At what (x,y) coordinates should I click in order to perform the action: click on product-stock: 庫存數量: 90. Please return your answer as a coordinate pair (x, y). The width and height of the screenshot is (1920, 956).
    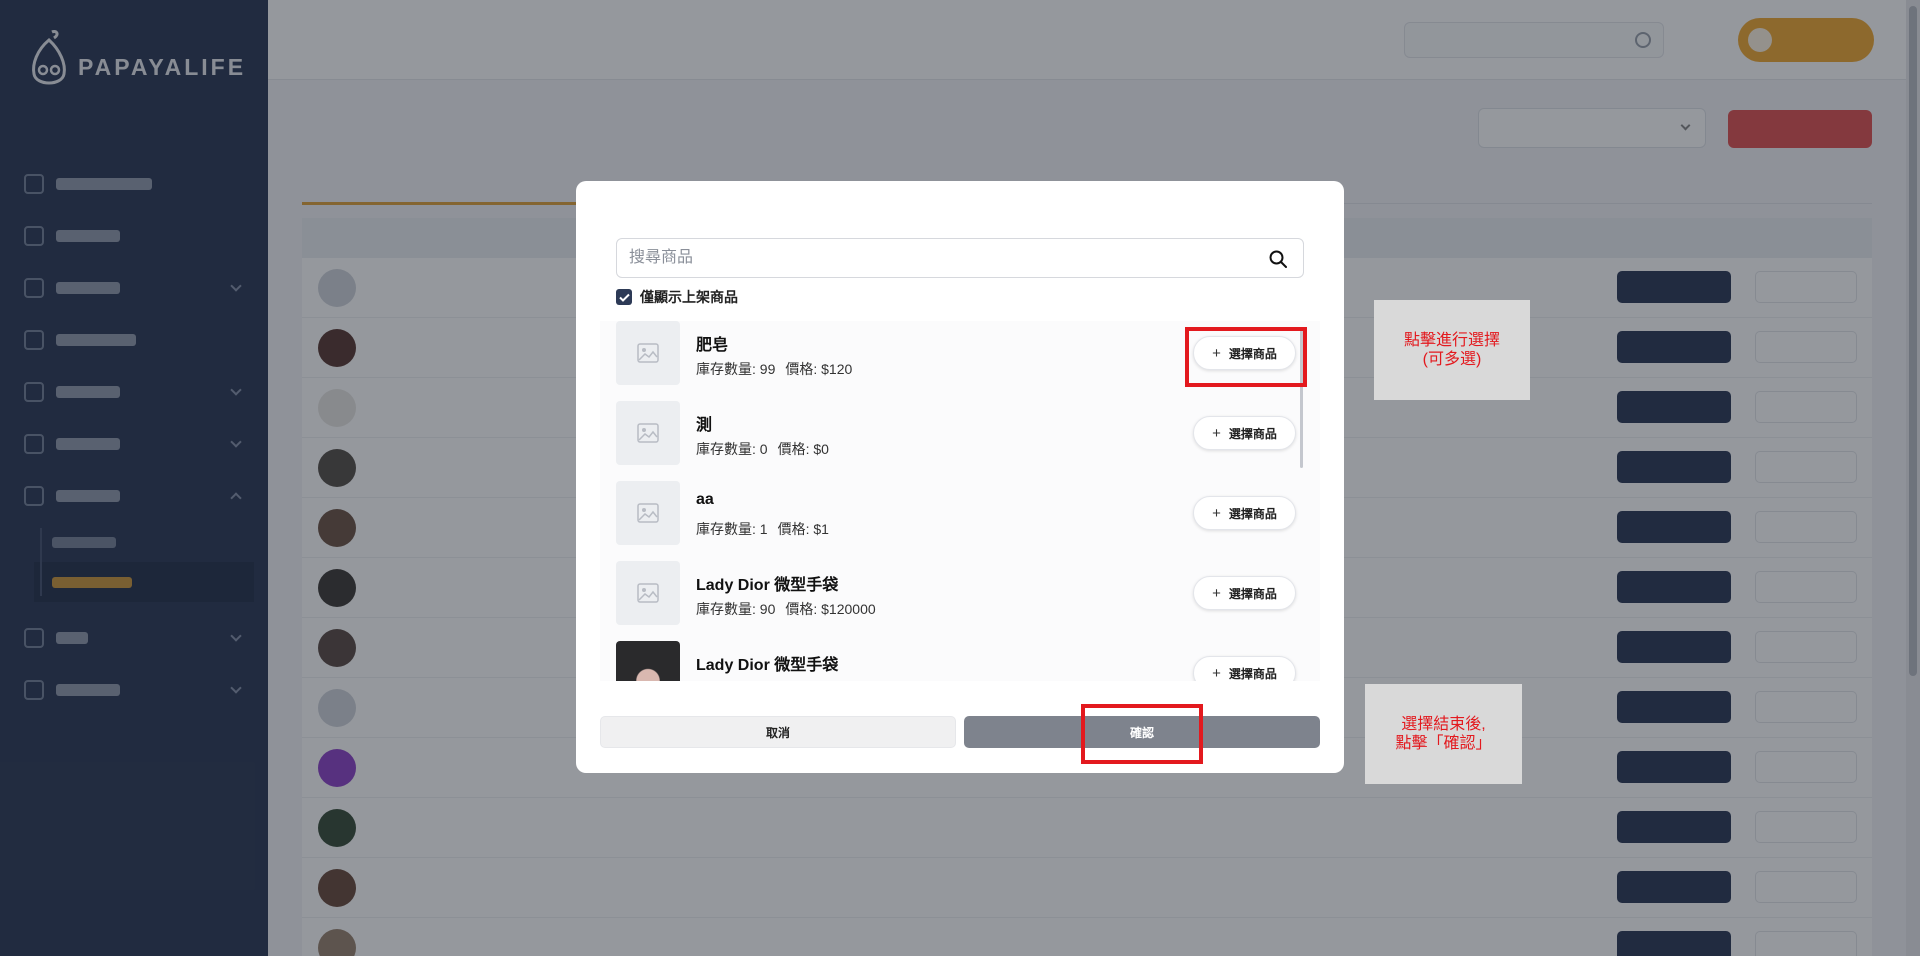
    Looking at the image, I should click on (736, 609).